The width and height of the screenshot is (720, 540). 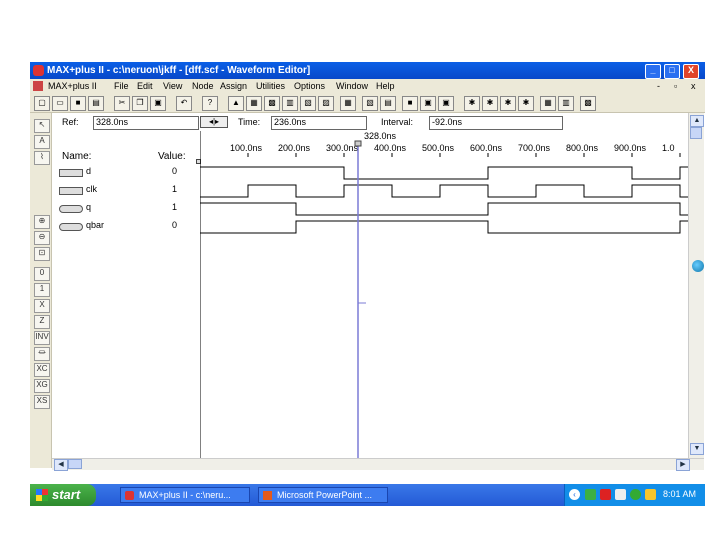 What do you see at coordinates (126, 226) in the screenshot?
I see `signal-row: qbar 0` at bounding box center [126, 226].